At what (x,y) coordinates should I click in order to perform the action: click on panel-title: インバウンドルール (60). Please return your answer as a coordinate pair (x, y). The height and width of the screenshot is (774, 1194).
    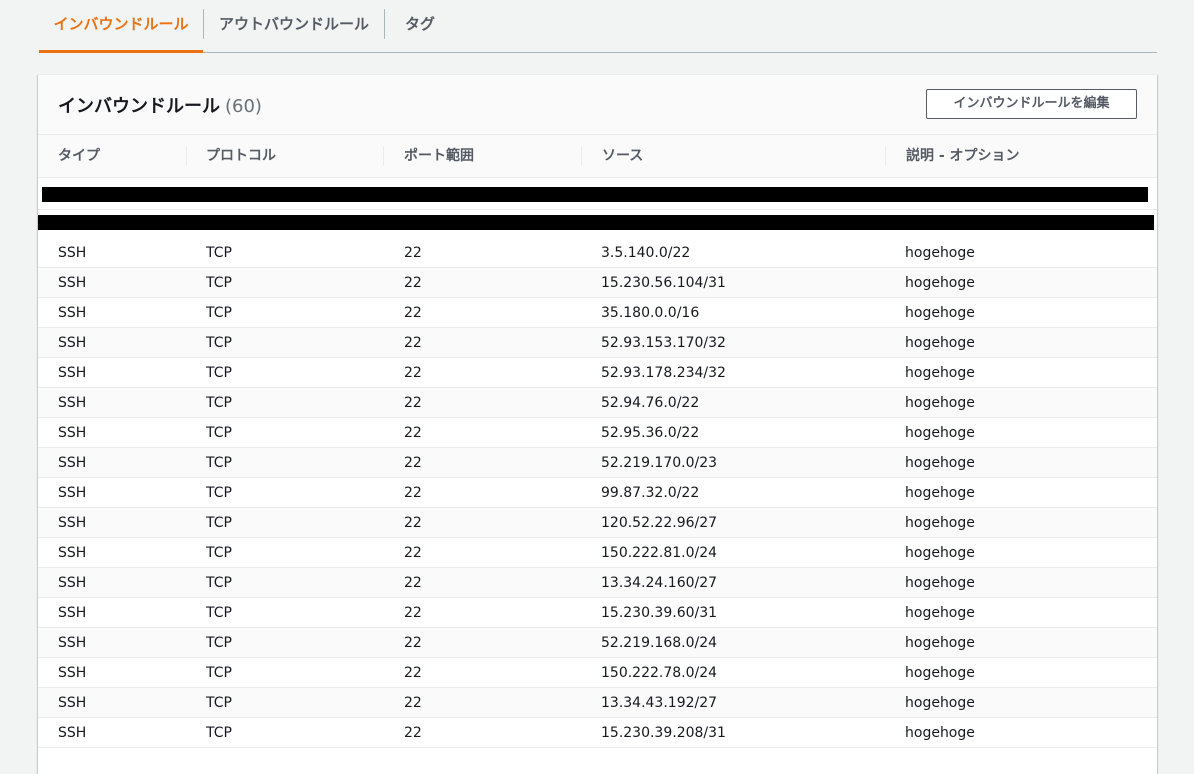
    Looking at the image, I should click on (160, 105).